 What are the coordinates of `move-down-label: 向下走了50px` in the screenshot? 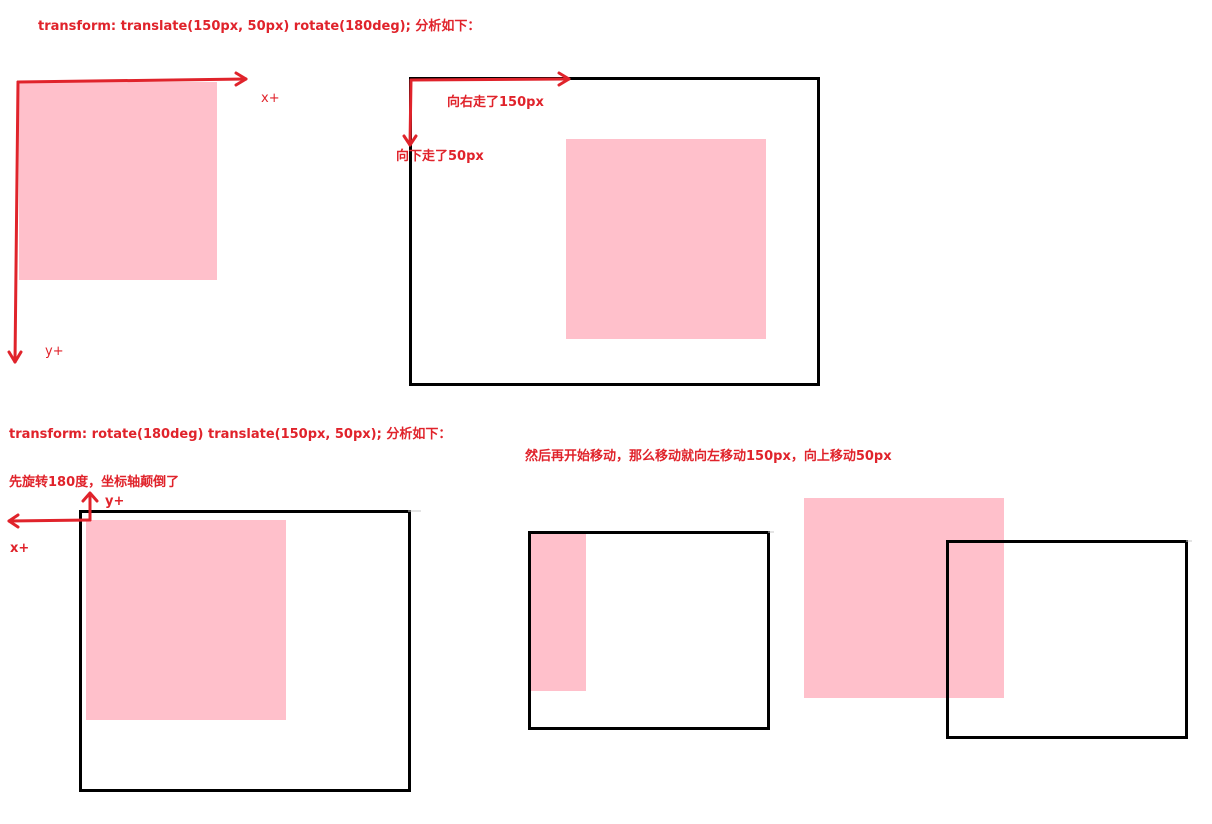 It's located at (440, 156).